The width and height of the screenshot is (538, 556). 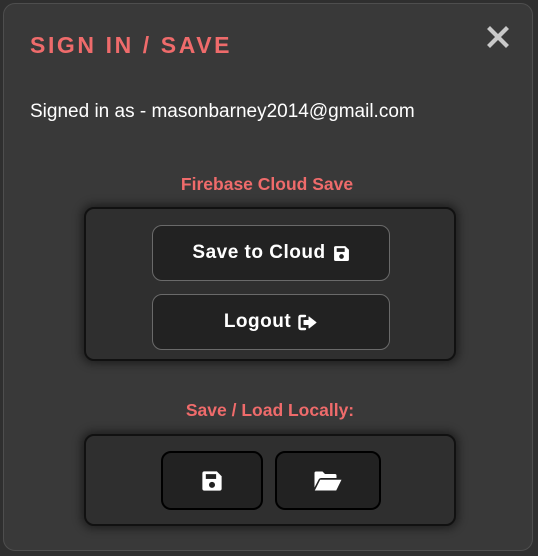 What do you see at coordinates (222, 111) in the screenshot?
I see `signed-in-status: Signed in as - masonbarney2014@gmail.com` at bounding box center [222, 111].